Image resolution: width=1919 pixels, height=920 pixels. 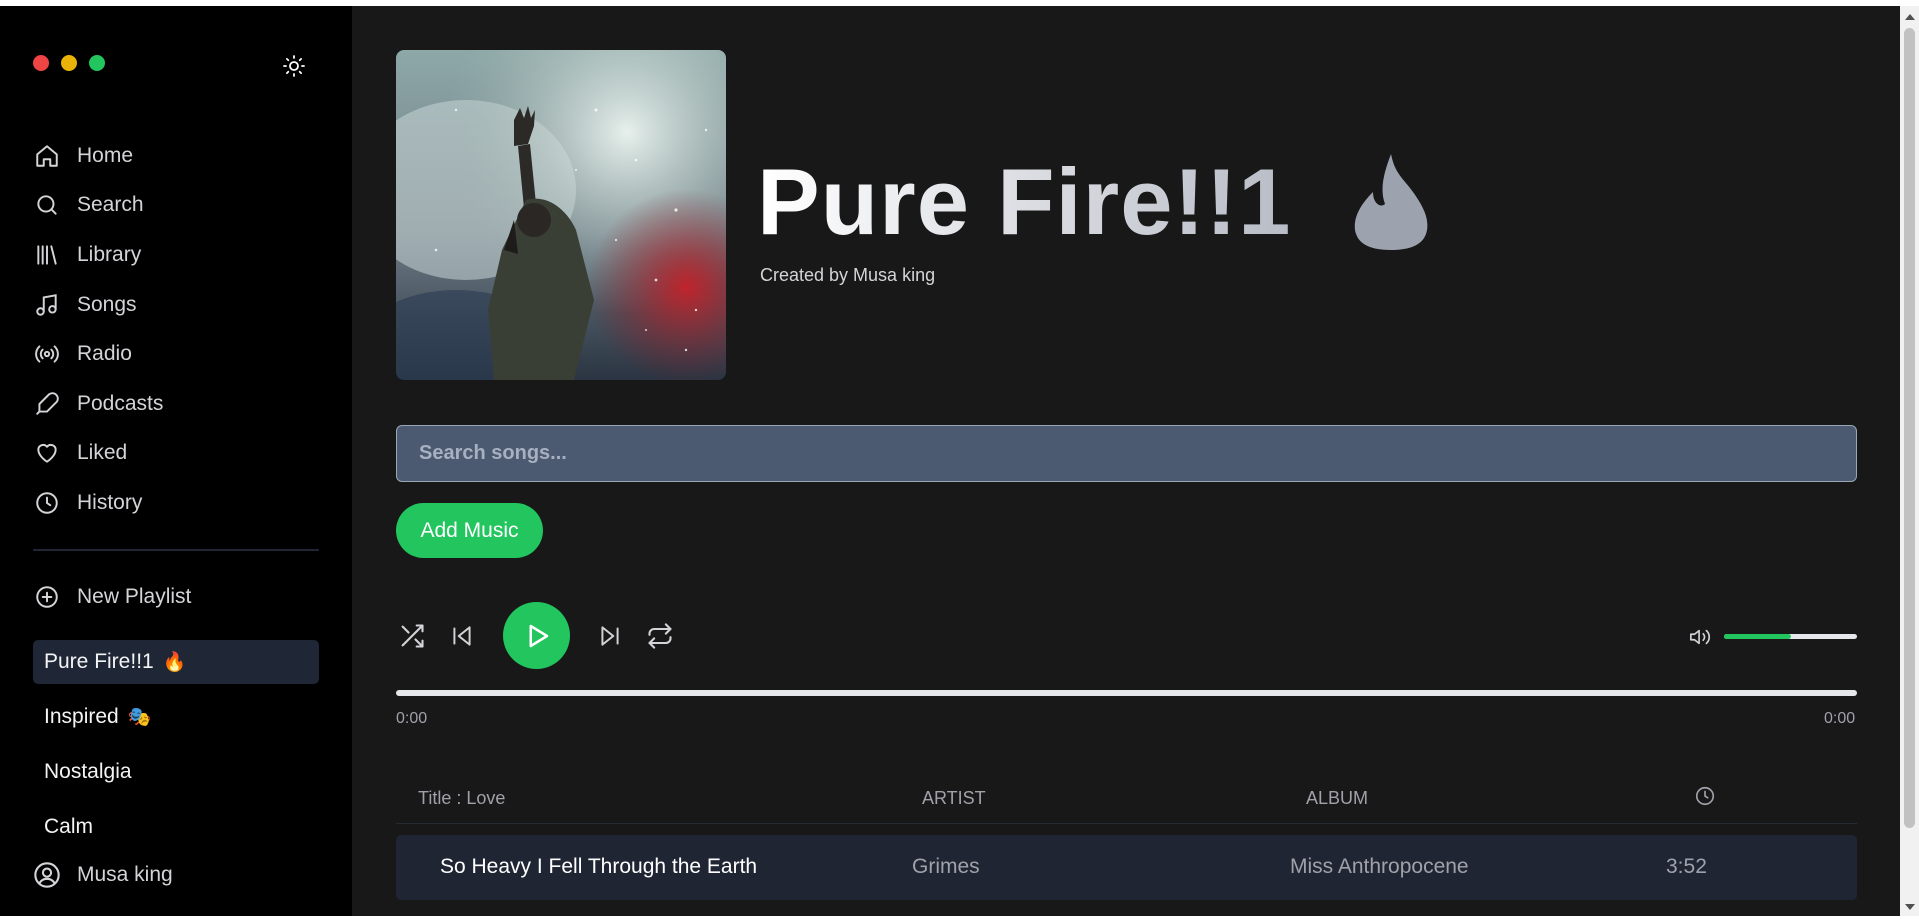 I want to click on playlist-title-row: Pure Fire!!1, so click(x=1094, y=202).